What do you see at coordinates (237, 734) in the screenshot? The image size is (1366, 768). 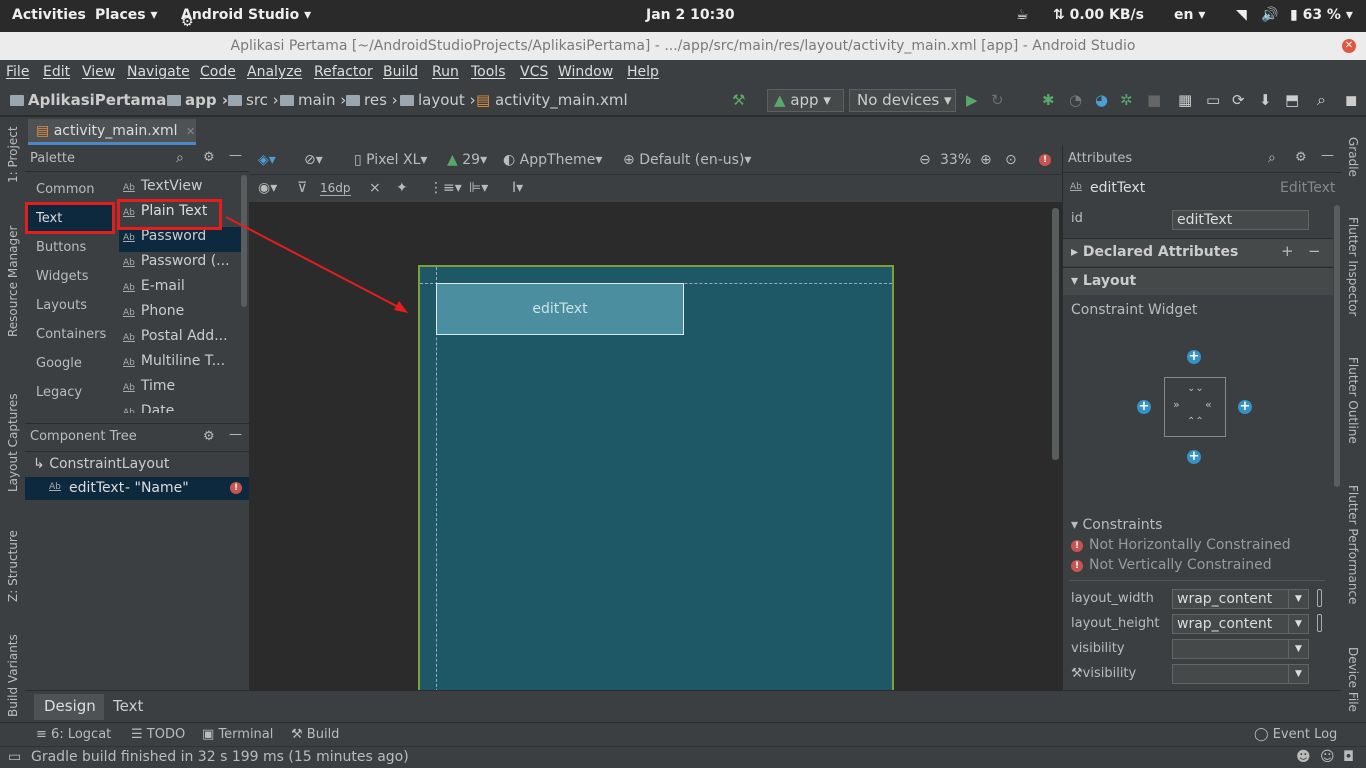 I see `terminal-tool-button: ▣ Terminal` at bounding box center [237, 734].